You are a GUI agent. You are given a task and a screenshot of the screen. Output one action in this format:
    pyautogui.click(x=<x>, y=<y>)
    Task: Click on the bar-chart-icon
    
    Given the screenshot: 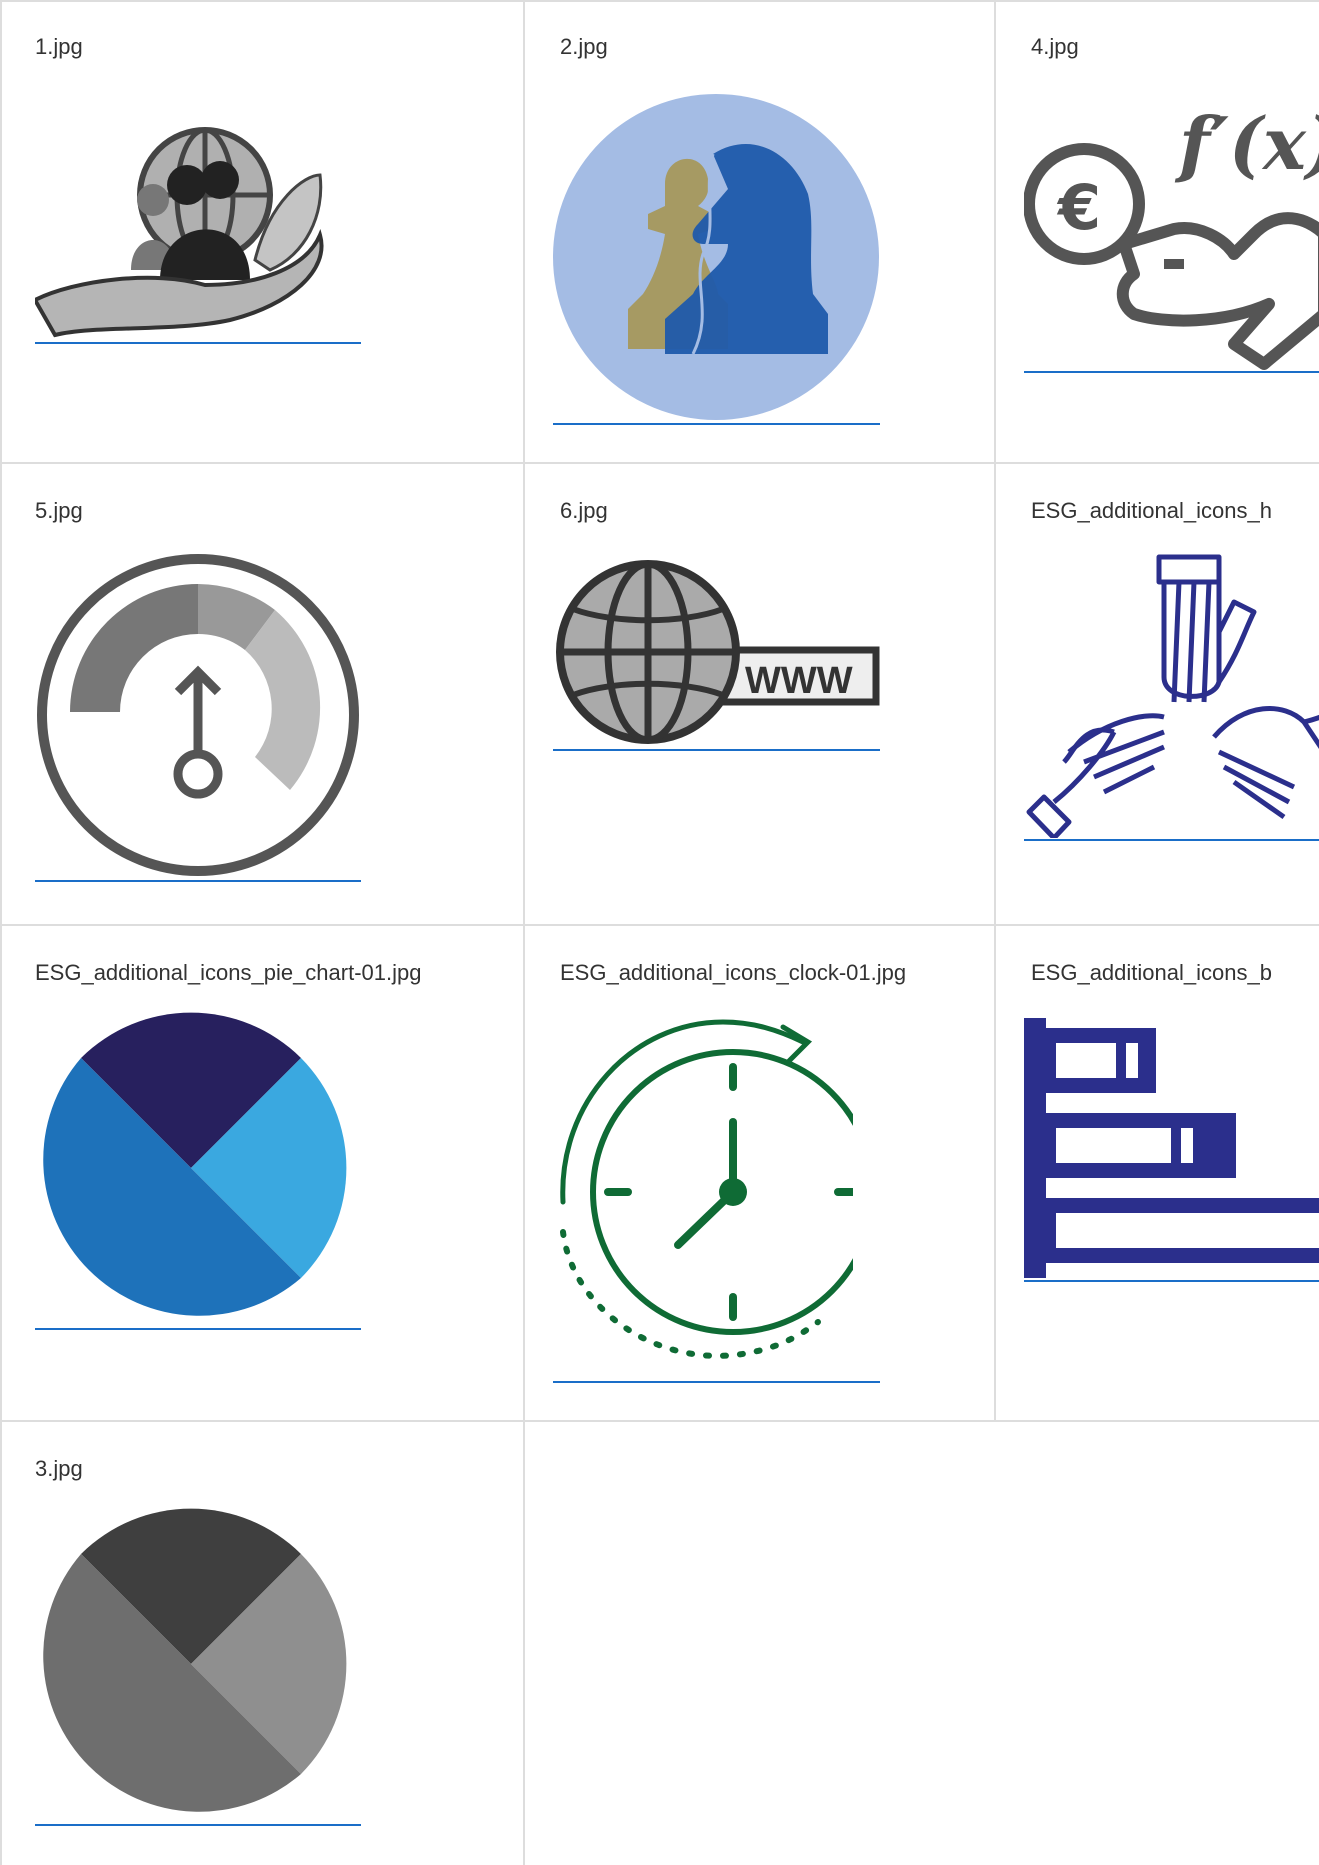 What is the action you would take?
    pyautogui.click(x=1171, y=1148)
    